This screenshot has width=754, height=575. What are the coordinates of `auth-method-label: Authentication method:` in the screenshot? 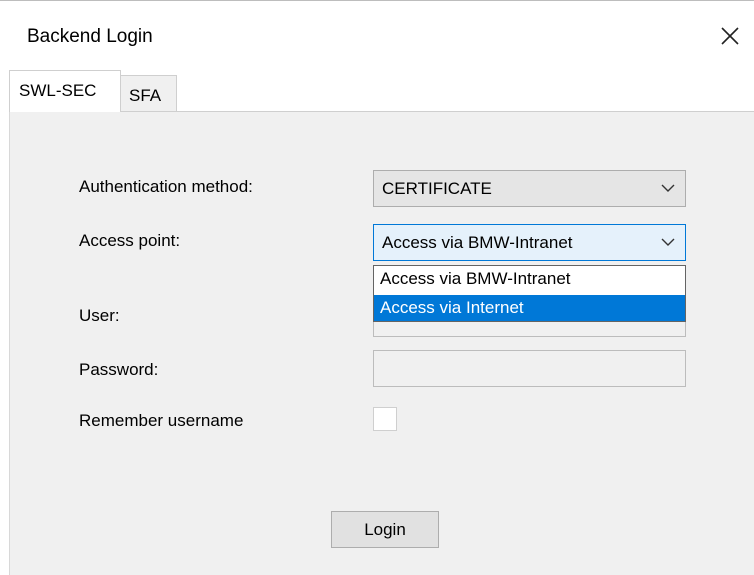 It's located at (166, 186).